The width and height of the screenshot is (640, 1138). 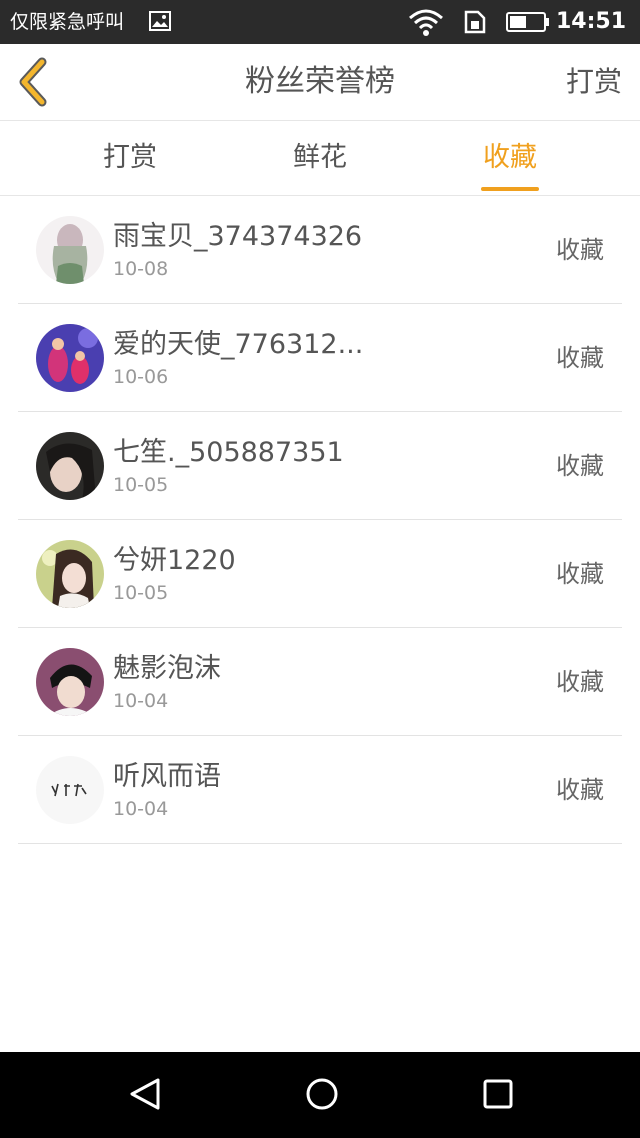 I want to click on square-recent-icon, so click(x=498, y=1096).